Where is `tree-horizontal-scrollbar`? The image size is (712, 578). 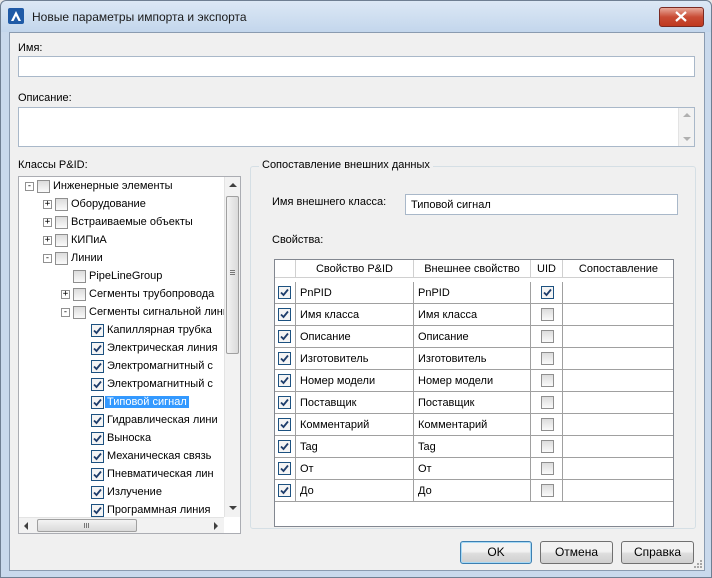
tree-horizontal-scrollbar is located at coordinates (121, 525).